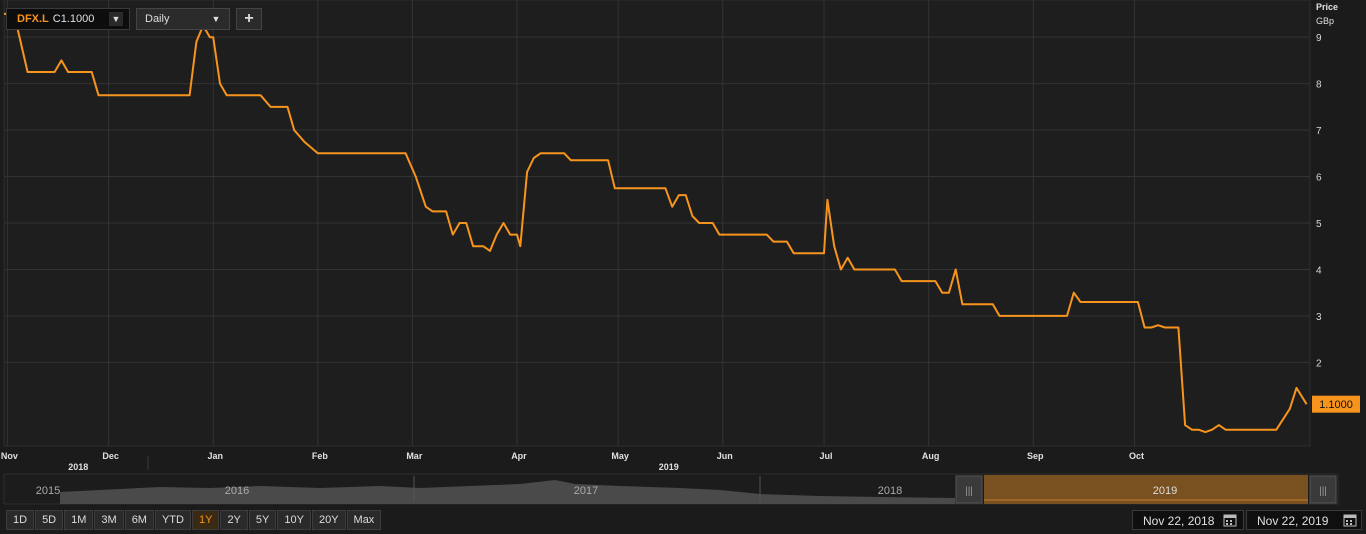 The height and width of the screenshot is (534, 1366). Describe the element at coordinates (1325, 21) in the screenshot. I see `y-axis-unit-currency: GBp` at that location.